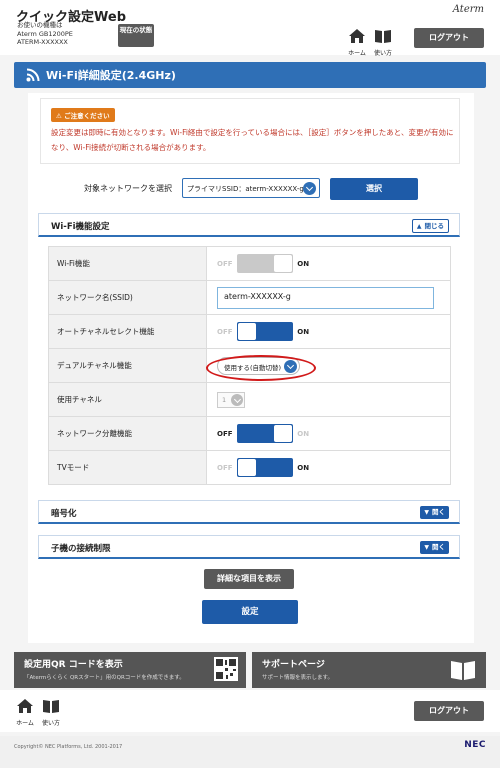 The width and height of the screenshot is (500, 768). Describe the element at coordinates (328, 331) in the screenshot. I see `auto-channel-cell: OFF ON` at that location.